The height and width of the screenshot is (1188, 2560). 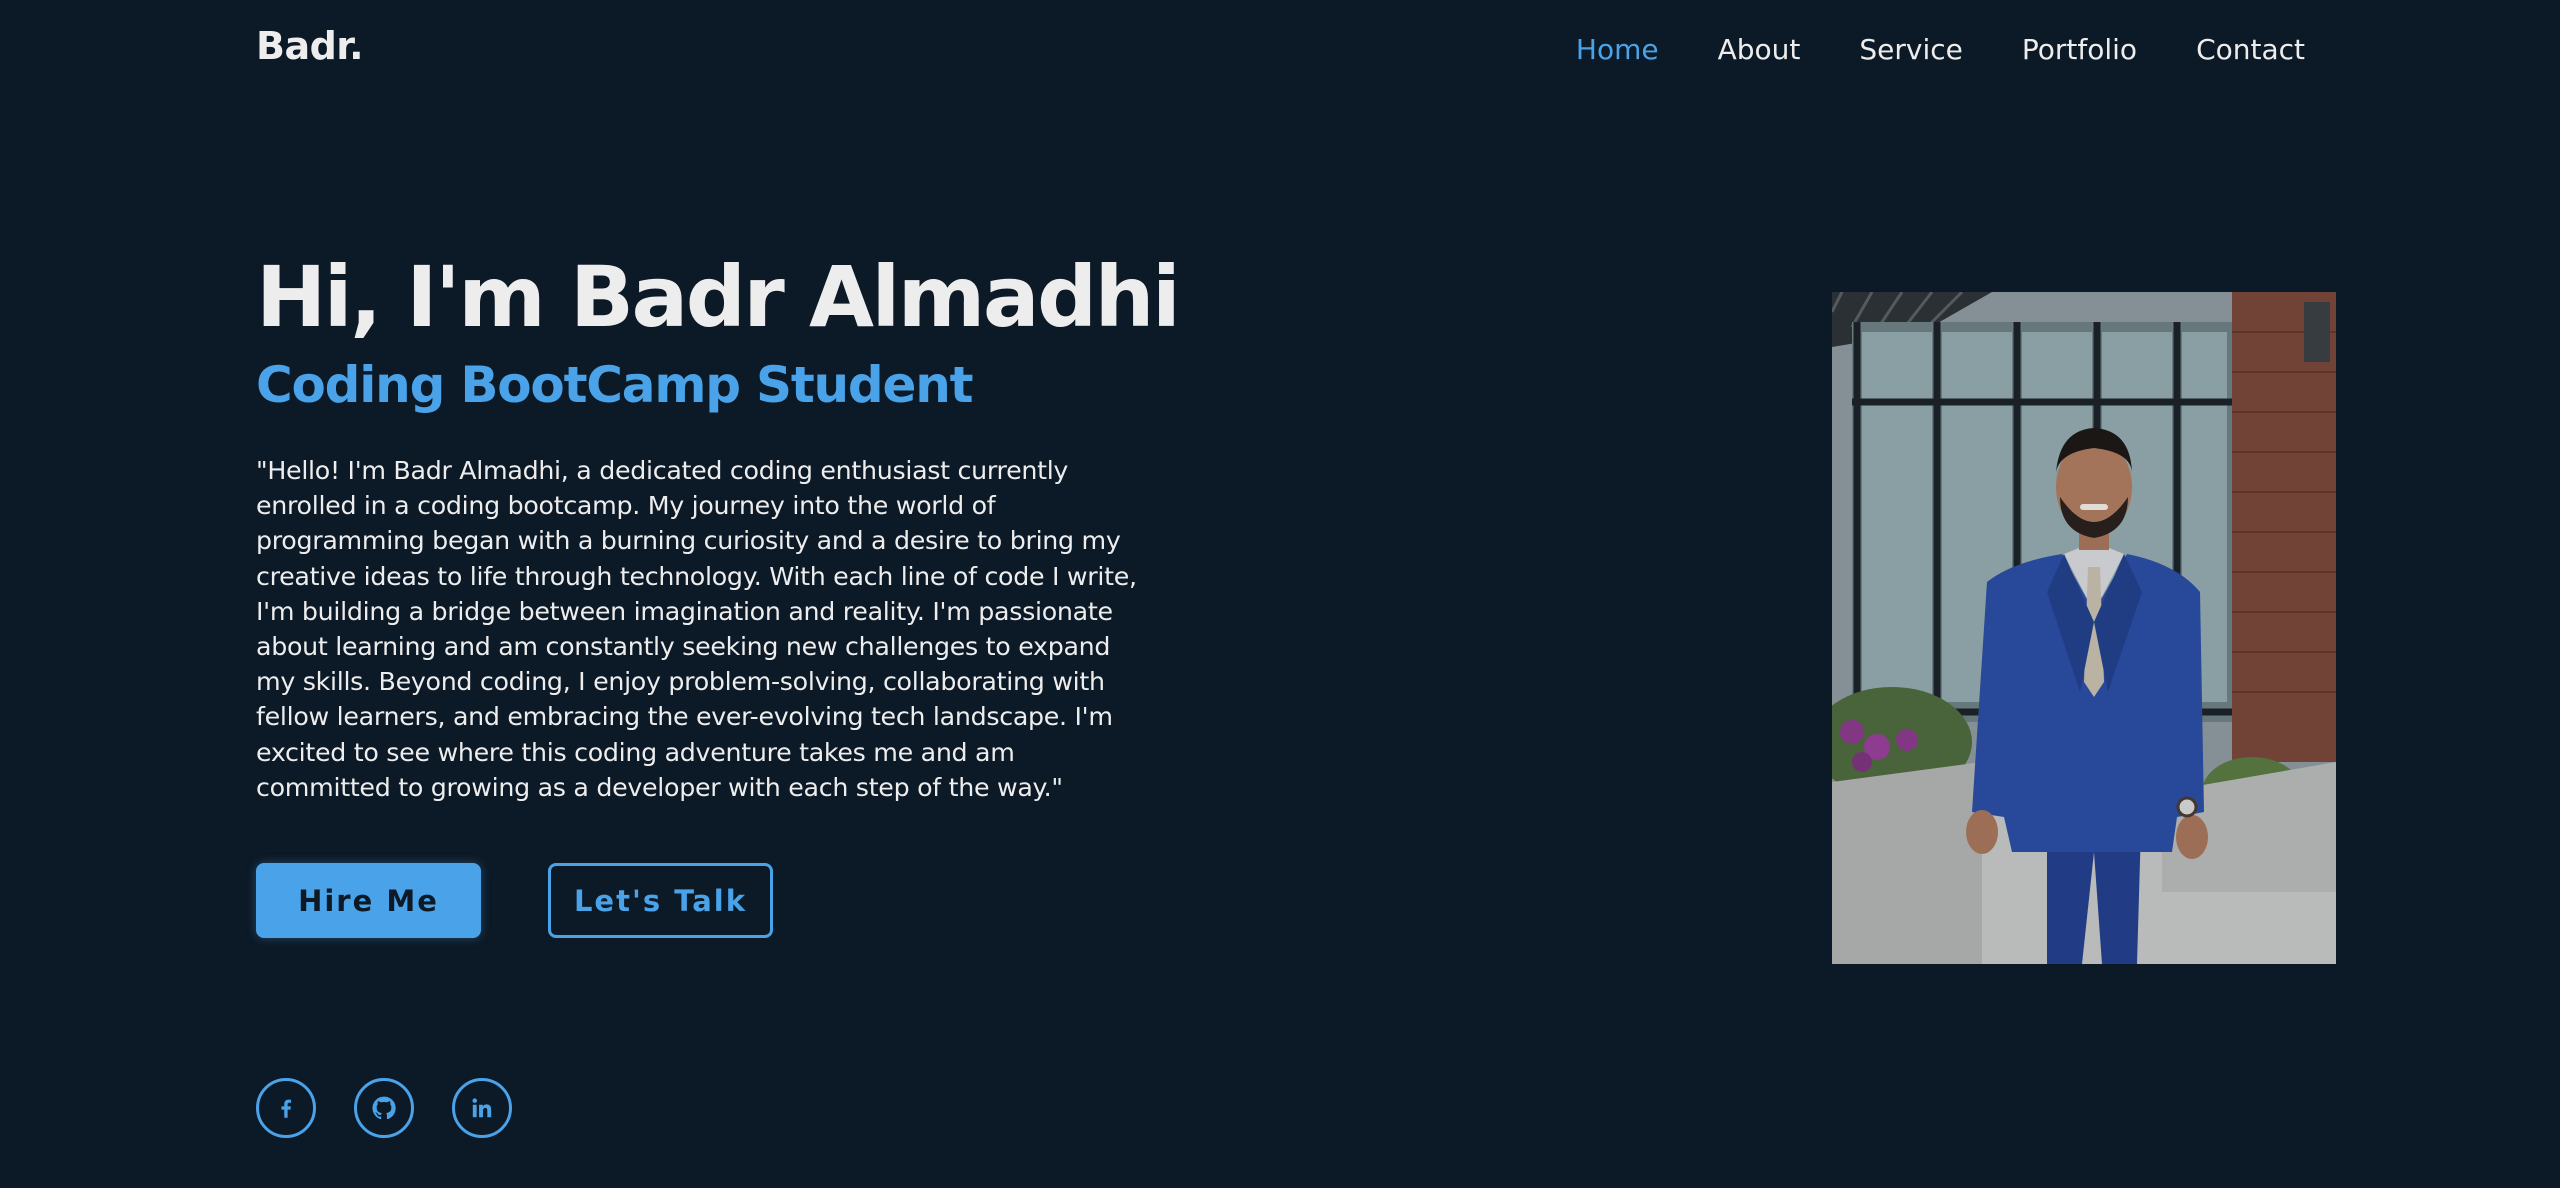 I want to click on facebook-icon, so click(x=286, y=1108).